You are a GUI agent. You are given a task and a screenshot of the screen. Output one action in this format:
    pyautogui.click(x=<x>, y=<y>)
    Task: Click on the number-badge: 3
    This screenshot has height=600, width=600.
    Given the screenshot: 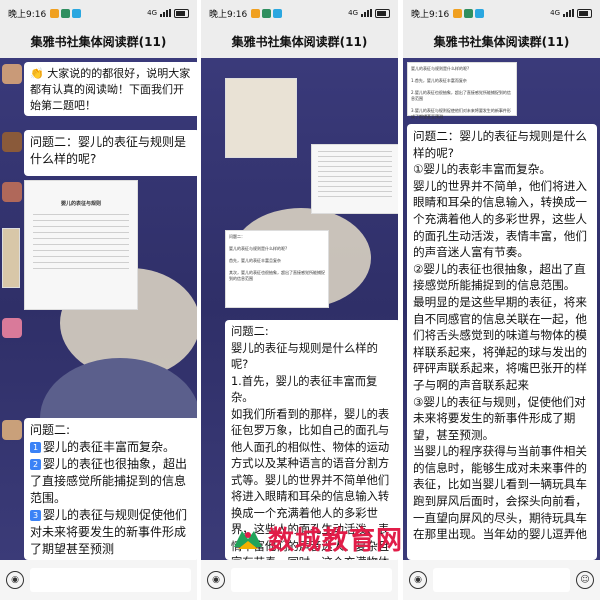 What is the action you would take?
    pyautogui.click(x=35, y=515)
    